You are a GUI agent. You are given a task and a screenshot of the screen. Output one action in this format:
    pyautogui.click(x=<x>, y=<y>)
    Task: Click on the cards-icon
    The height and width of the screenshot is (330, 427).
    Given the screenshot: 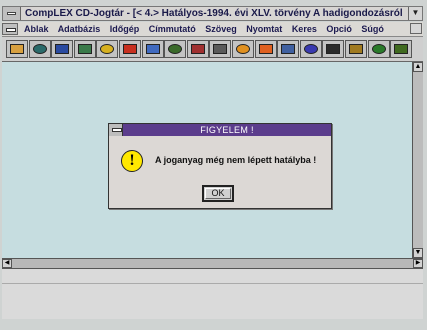 What is the action you would take?
    pyautogui.click(x=152, y=49)
    